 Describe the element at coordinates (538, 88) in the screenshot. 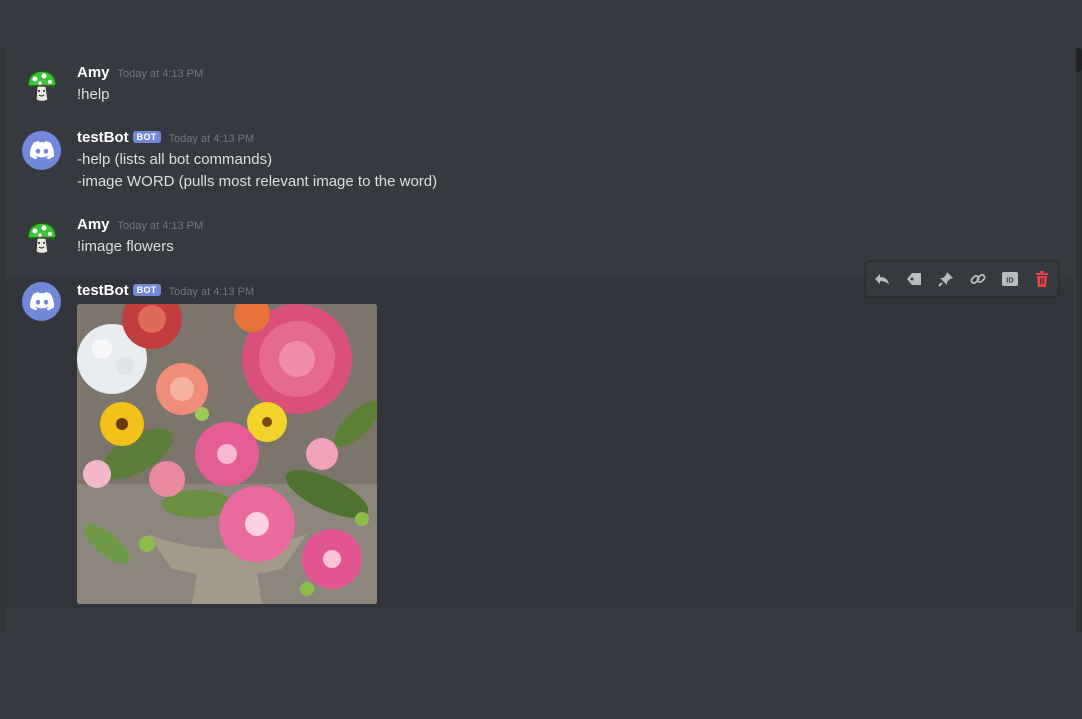

I see `message-1: Amy Today at 4:13 PM !help` at that location.